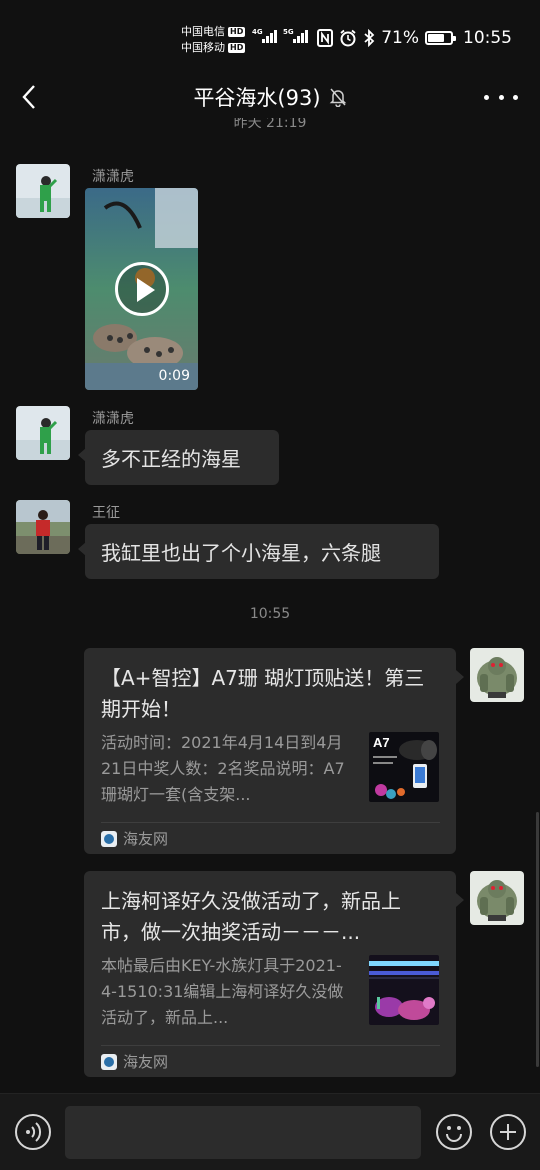  Describe the element at coordinates (106, 513) in the screenshot. I see `sender-name: 王征` at that location.